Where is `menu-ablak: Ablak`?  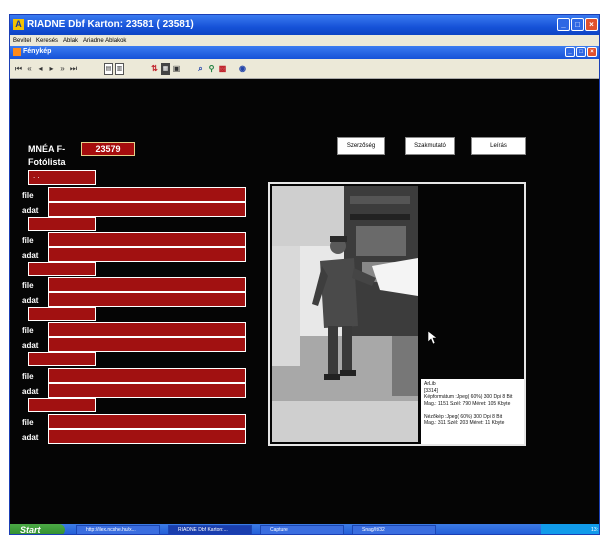
menu-ablak: Ablak is located at coordinates (70, 41).